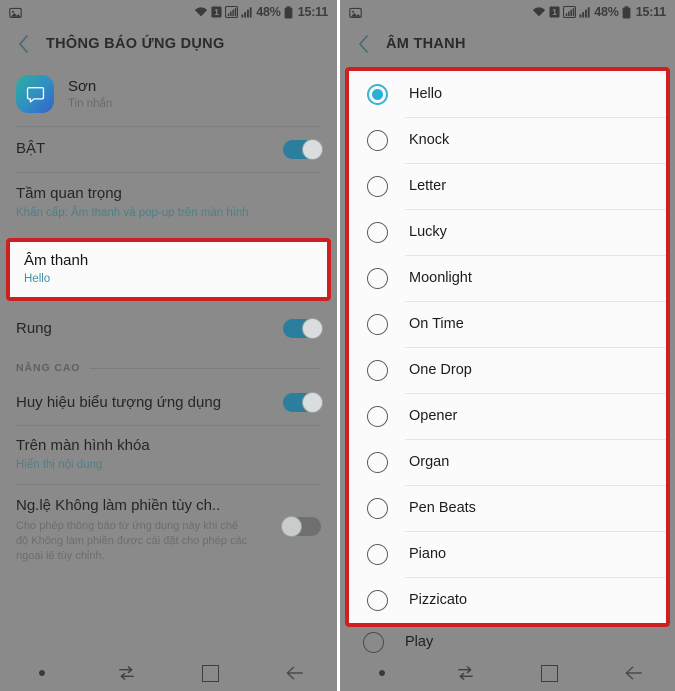 The image size is (675, 691). I want to click on setting-label: Âm thanh, so click(56, 260).